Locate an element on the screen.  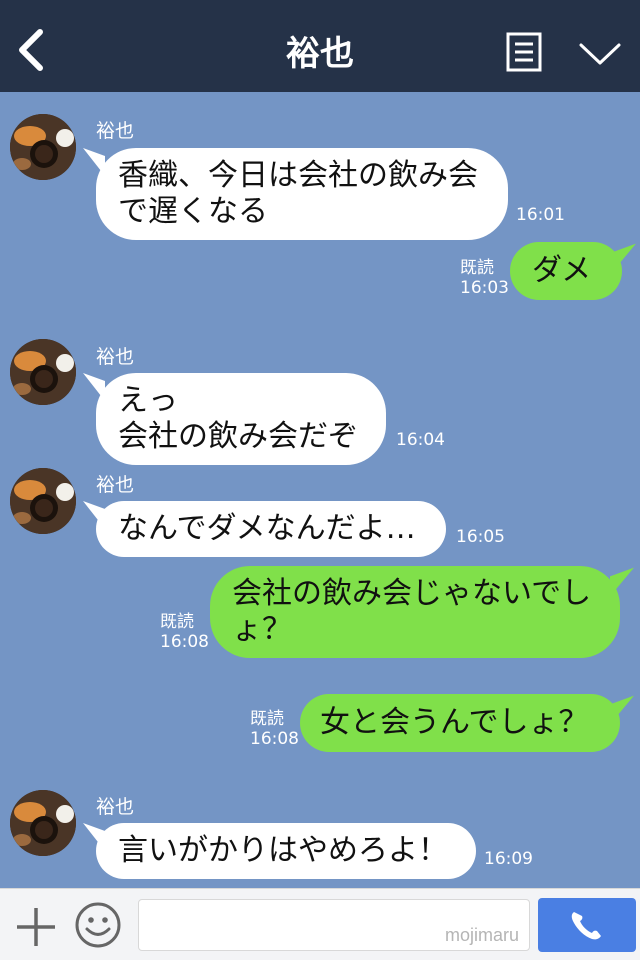
phone-icon is located at coordinates (586, 926).